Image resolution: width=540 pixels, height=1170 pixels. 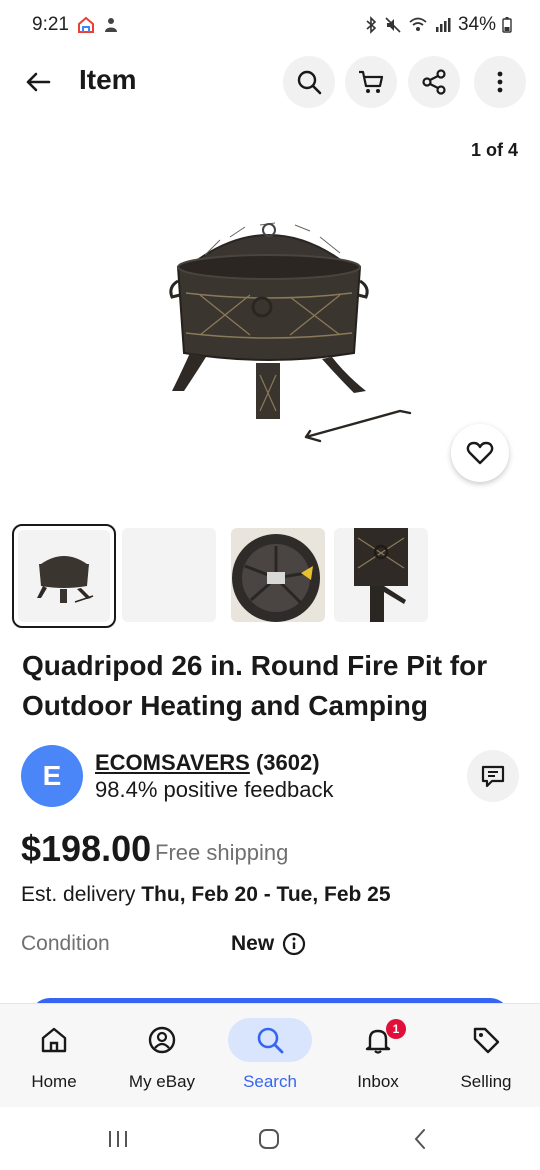 I want to click on nav-search: Search, so click(x=270, y=1056).